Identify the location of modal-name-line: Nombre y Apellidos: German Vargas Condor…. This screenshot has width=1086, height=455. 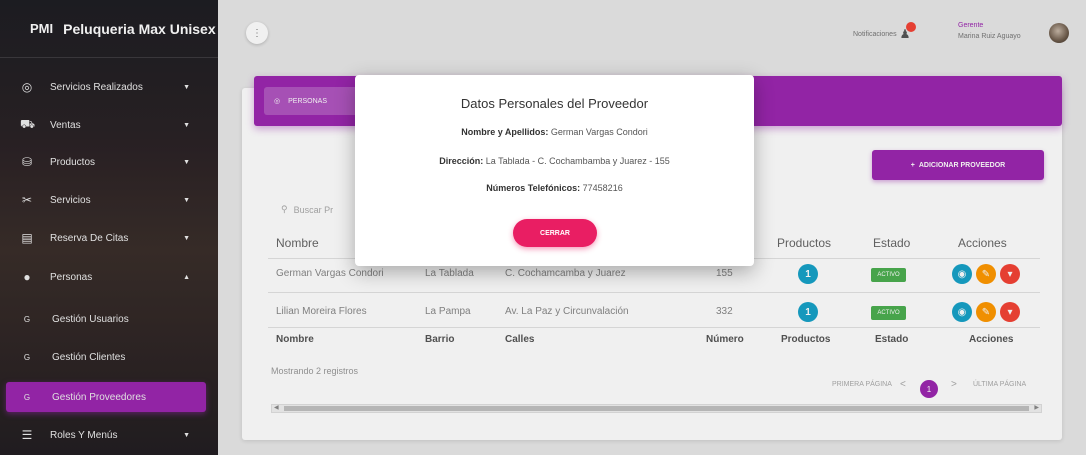
(554, 132).